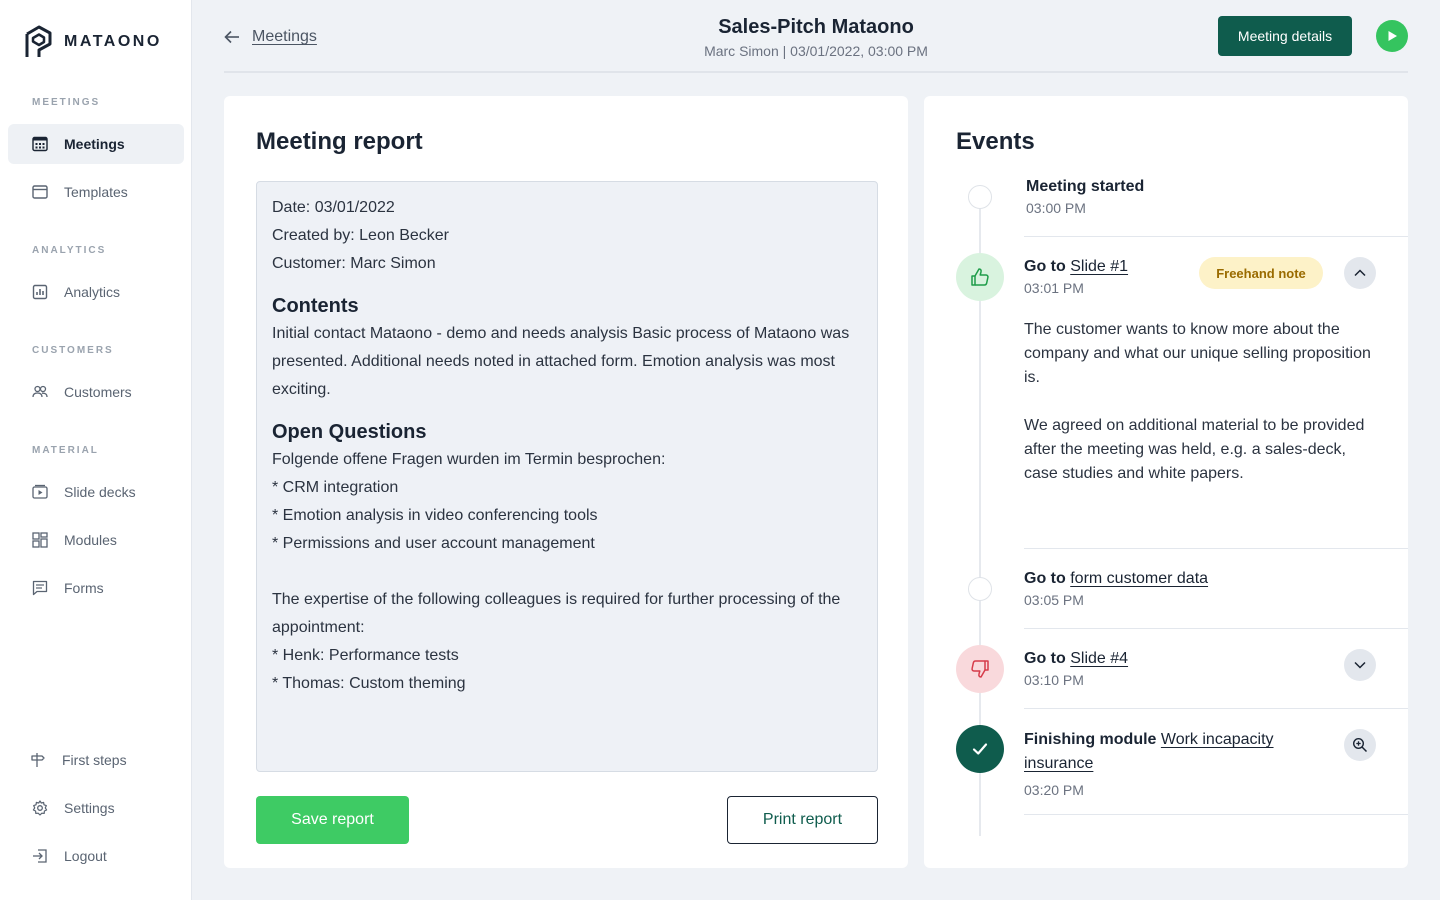 Image resolution: width=1440 pixels, height=900 pixels. What do you see at coordinates (90, 540) in the screenshot?
I see `sidebar-item-label: Modules` at bounding box center [90, 540].